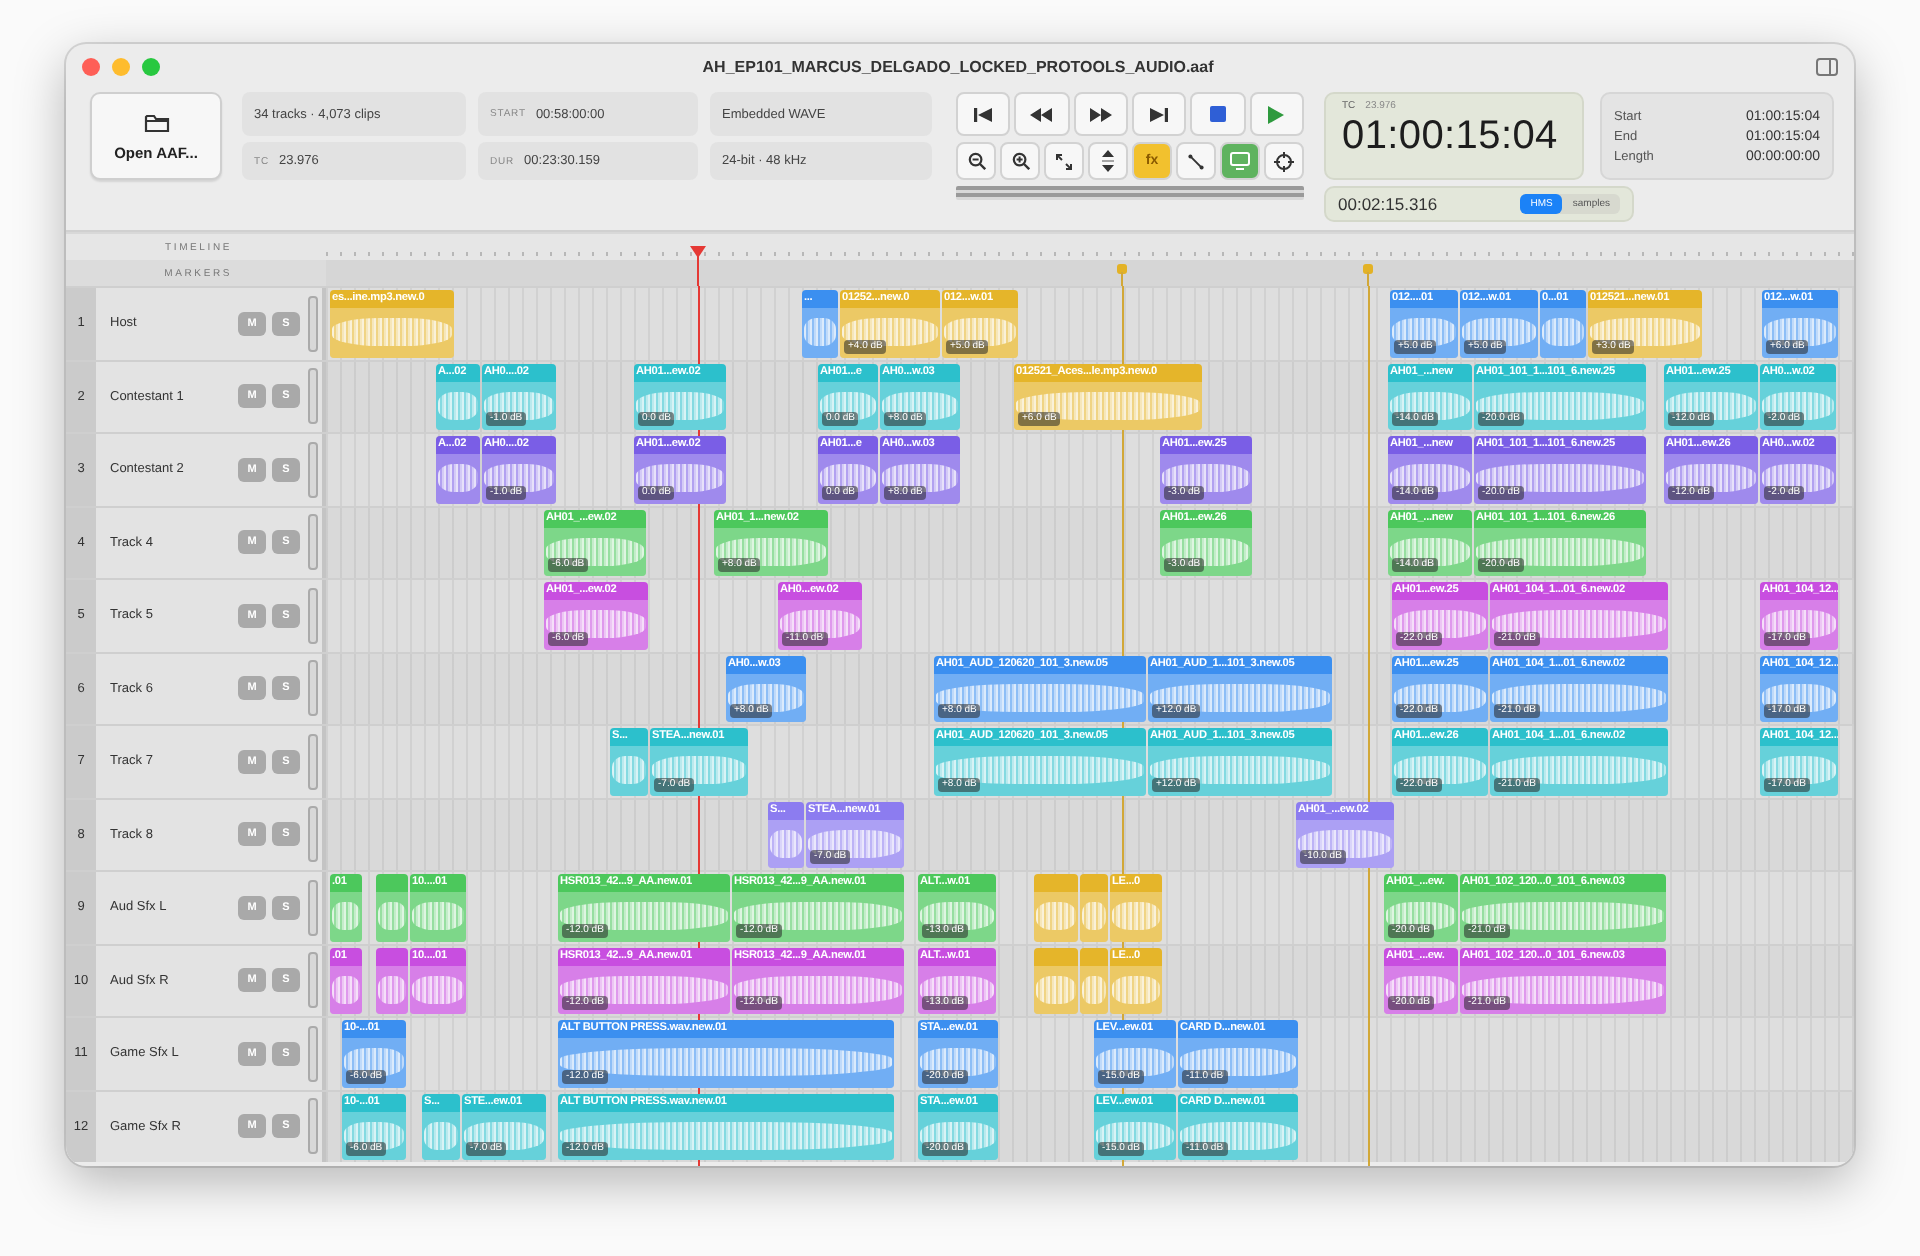 The width and height of the screenshot is (1920, 1256). Describe the element at coordinates (1090, 273) in the screenshot. I see `marker-lane` at that location.